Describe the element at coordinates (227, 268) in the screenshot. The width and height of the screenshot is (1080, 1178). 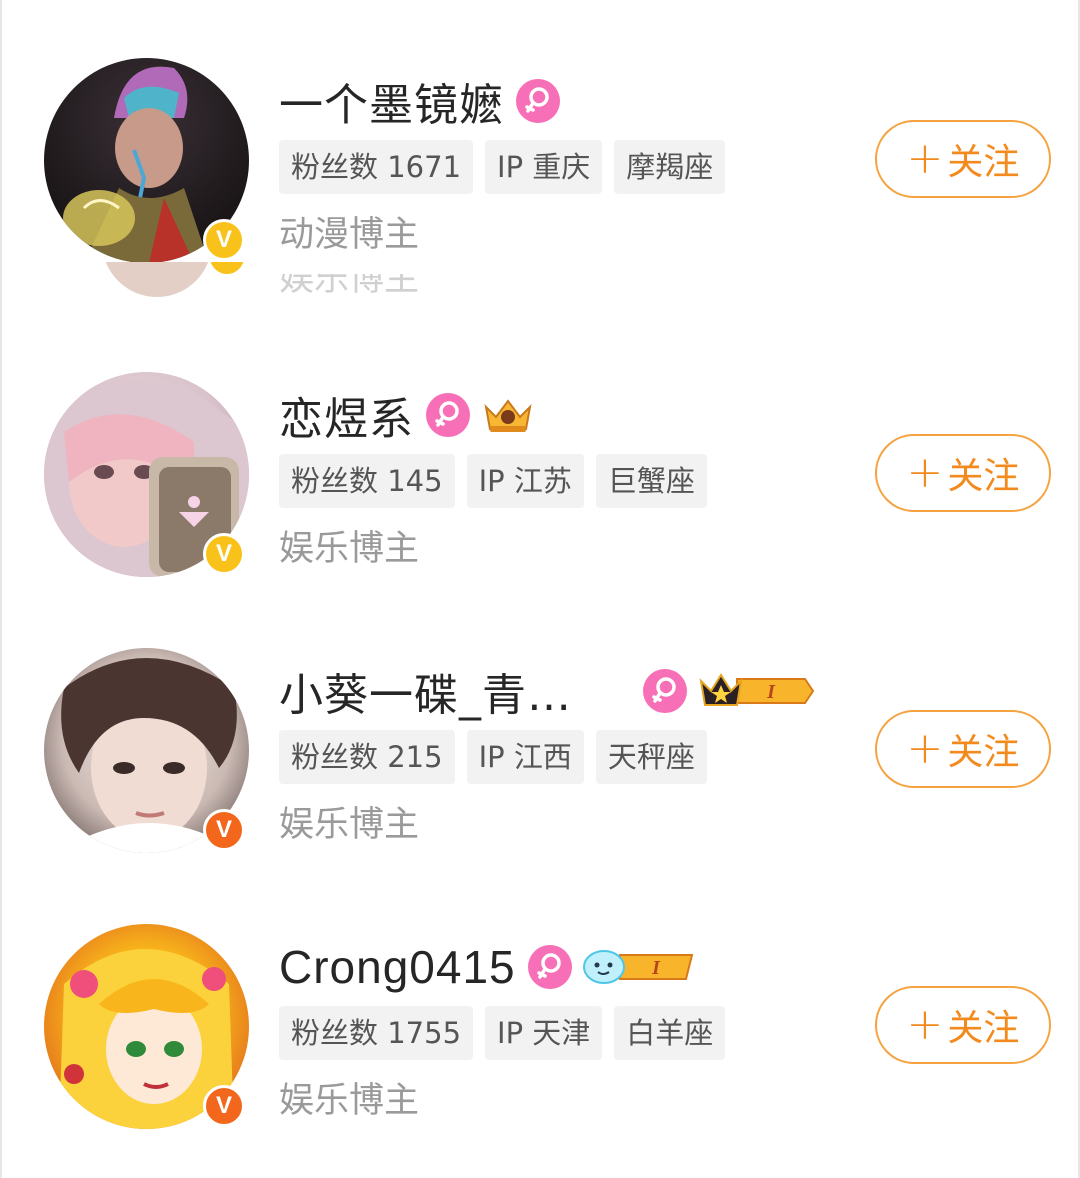
I see `verified-v-icon` at that location.